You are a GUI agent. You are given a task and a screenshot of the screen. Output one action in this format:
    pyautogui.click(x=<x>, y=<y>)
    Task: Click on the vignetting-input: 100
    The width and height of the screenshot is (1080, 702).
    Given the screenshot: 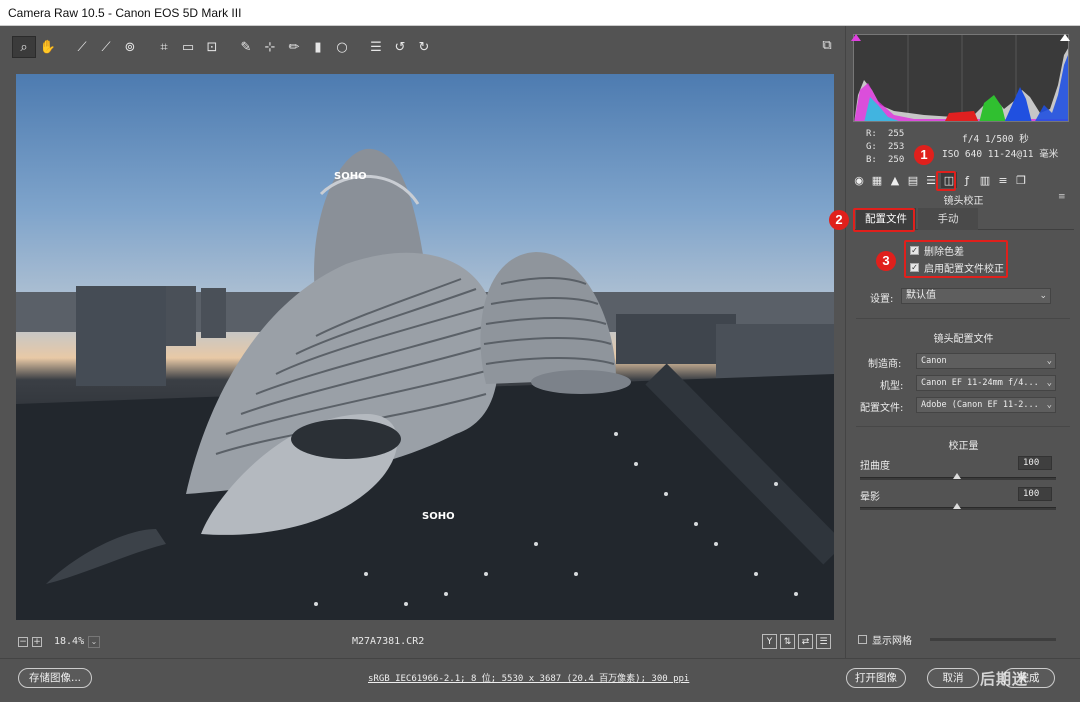 What is the action you would take?
    pyautogui.click(x=1035, y=494)
    